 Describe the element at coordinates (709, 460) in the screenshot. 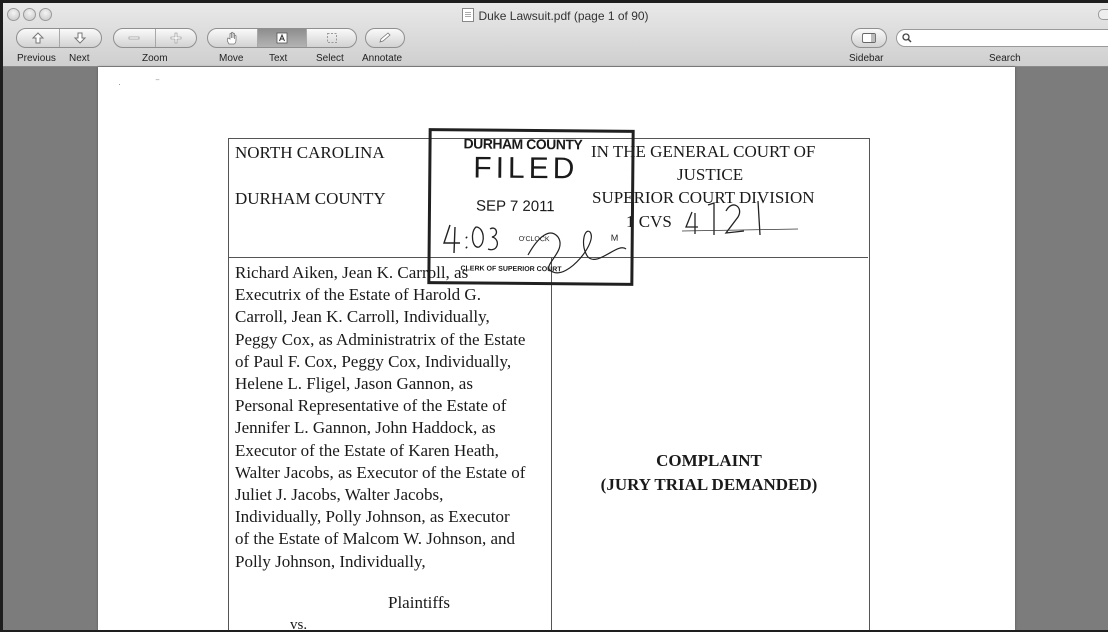

I see `complaint-title: COMPLAINT` at that location.